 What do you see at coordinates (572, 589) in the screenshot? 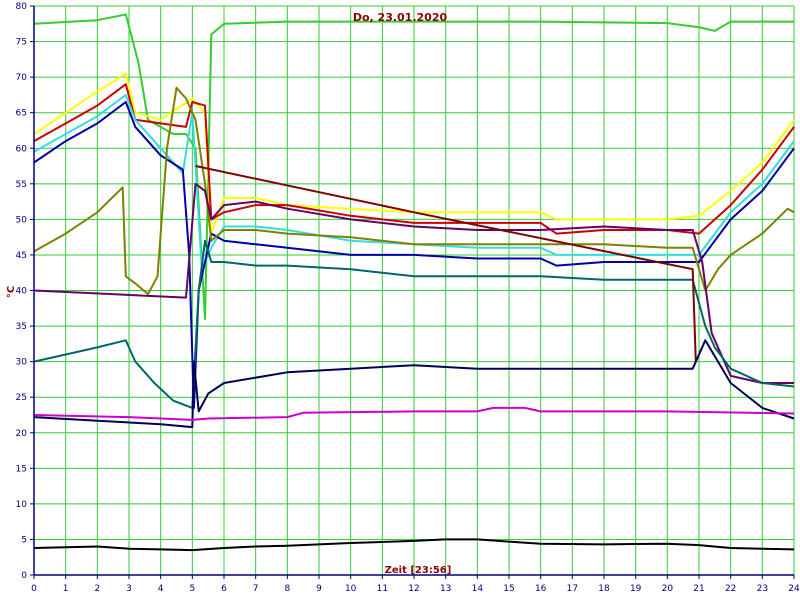
I see `x-tick-label-17: 17` at bounding box center [572, 589].